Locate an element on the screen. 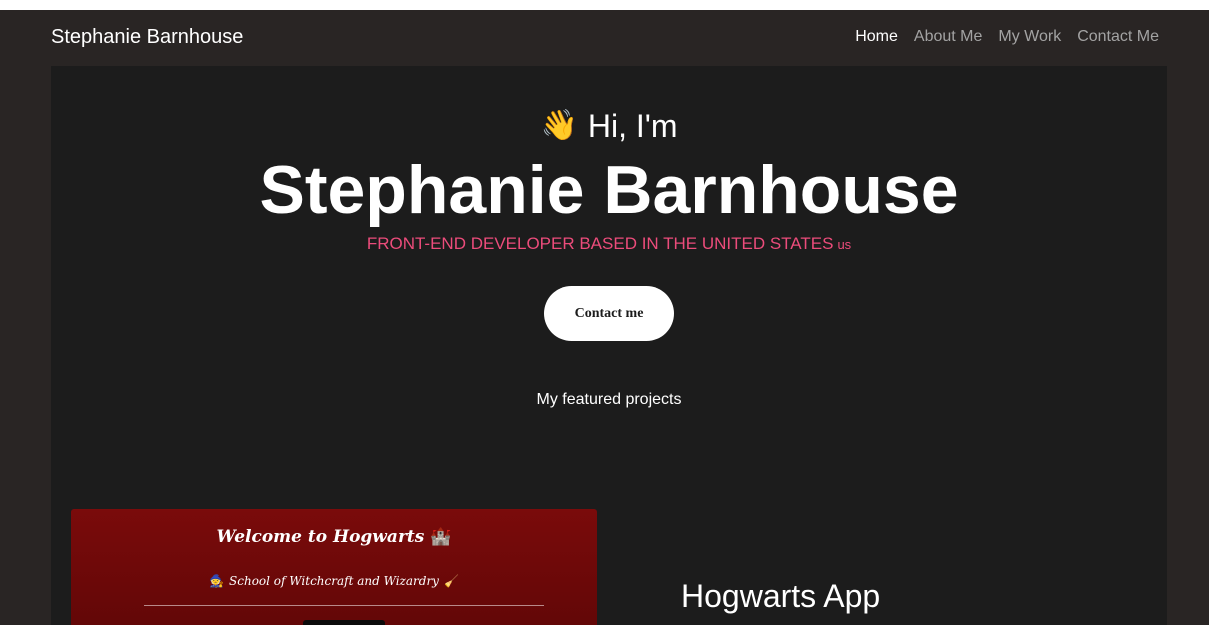 Image resolution: width=1209 pixels, height=625 pixels. project-title: Hogwarts App is located at coordinates (781, 596).